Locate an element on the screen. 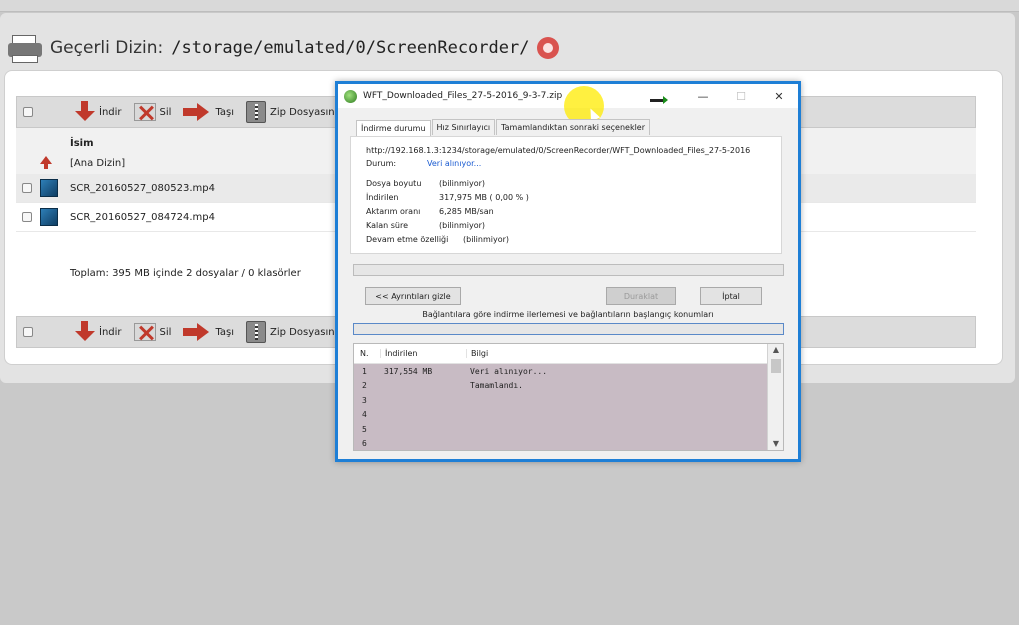  parent-dir-up-icon is located at coordinates (46, 162).